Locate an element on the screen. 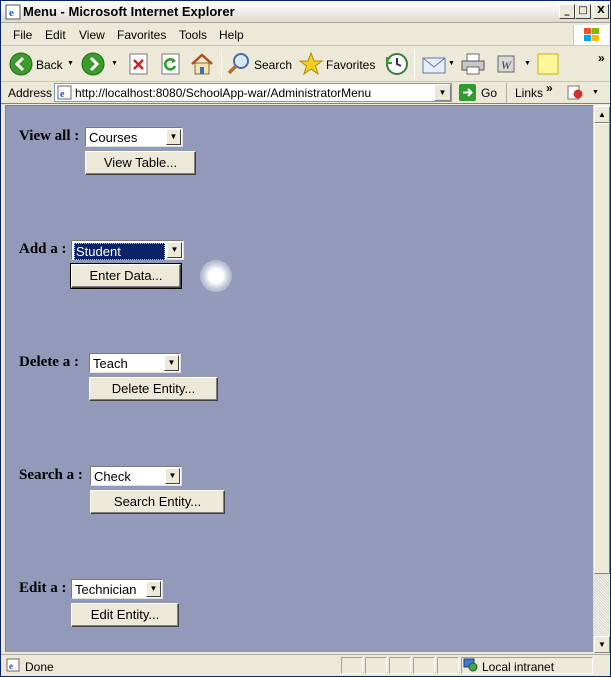 This screenshot has width=611, height=677. delete-label: Delete a : is located at coordinates (49, 362).